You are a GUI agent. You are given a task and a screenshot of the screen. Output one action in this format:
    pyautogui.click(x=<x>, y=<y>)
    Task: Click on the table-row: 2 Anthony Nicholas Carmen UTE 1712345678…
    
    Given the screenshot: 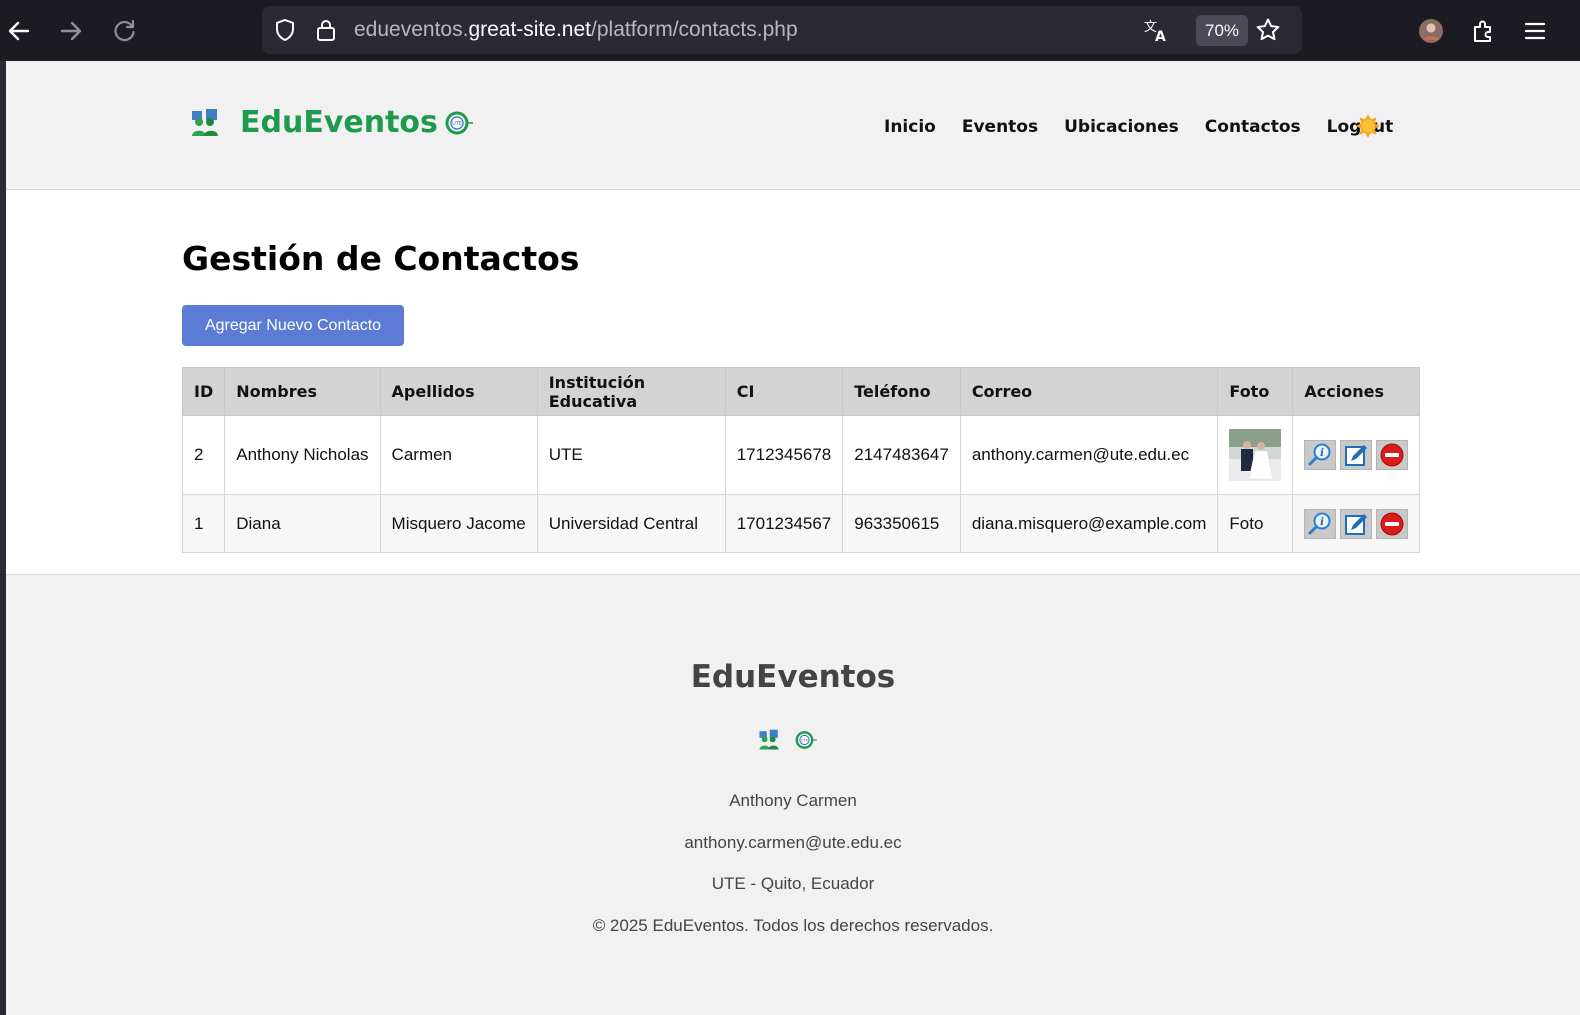 What is the action you would take?
    pyautogui.click(x=801, y=455)
    